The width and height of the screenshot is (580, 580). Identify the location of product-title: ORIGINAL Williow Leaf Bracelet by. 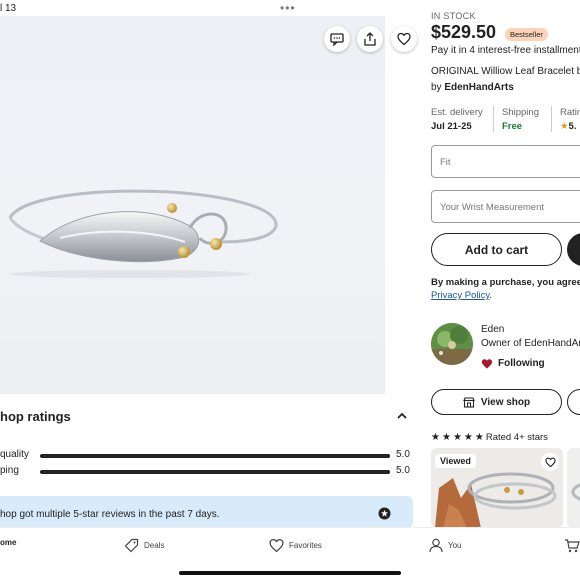
(505, 71).